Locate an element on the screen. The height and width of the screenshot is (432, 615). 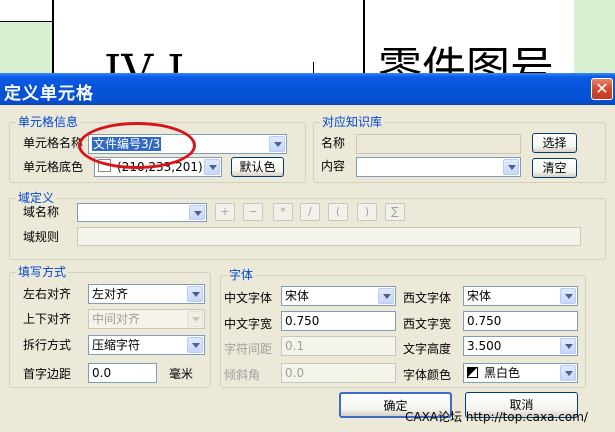
wrap-value: 压缩字符 is located at coordinates (116, 345).